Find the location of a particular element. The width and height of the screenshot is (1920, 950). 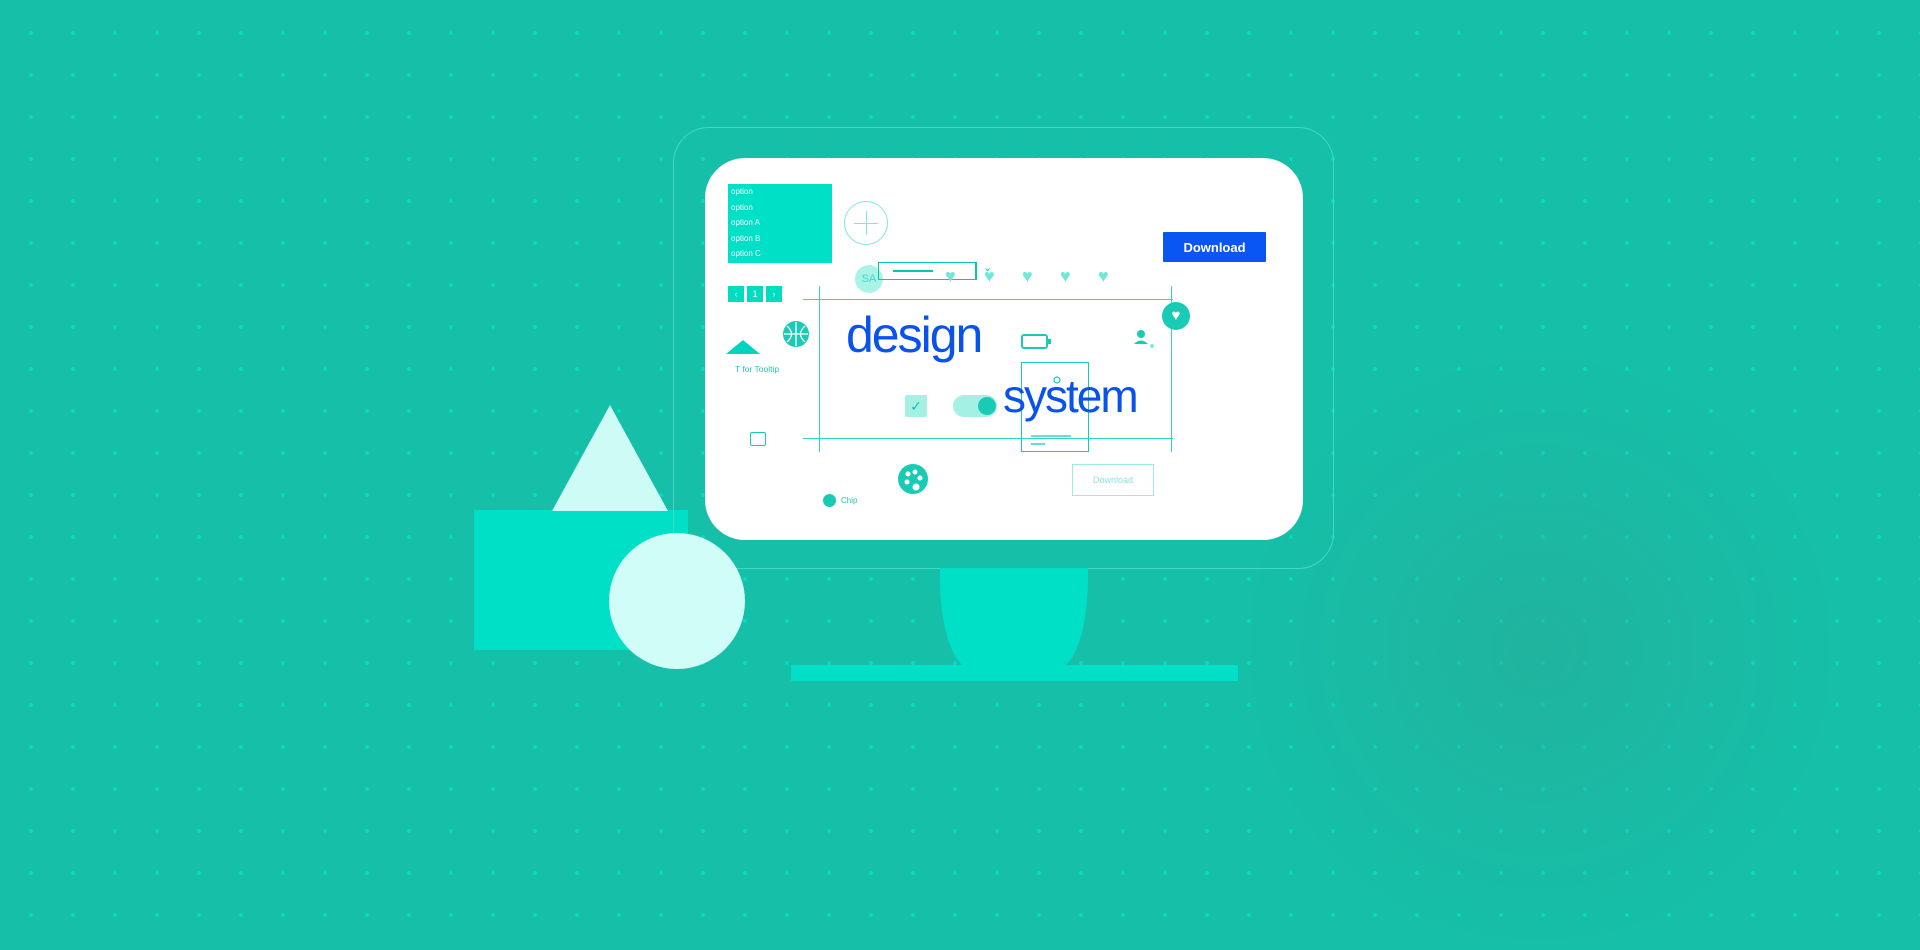

headline-word-design: design is located at coordinates (914, 335).